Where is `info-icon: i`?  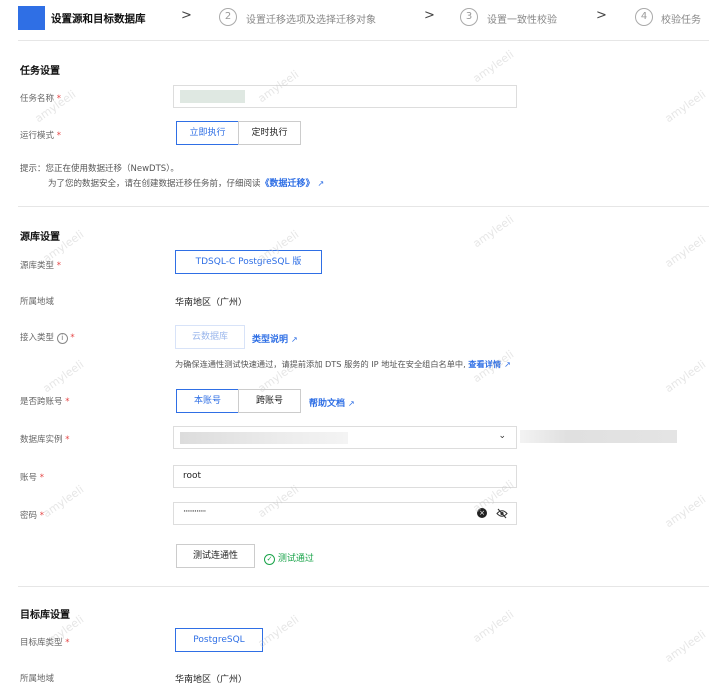
info-icon: i is located at coordinates (62, 338).